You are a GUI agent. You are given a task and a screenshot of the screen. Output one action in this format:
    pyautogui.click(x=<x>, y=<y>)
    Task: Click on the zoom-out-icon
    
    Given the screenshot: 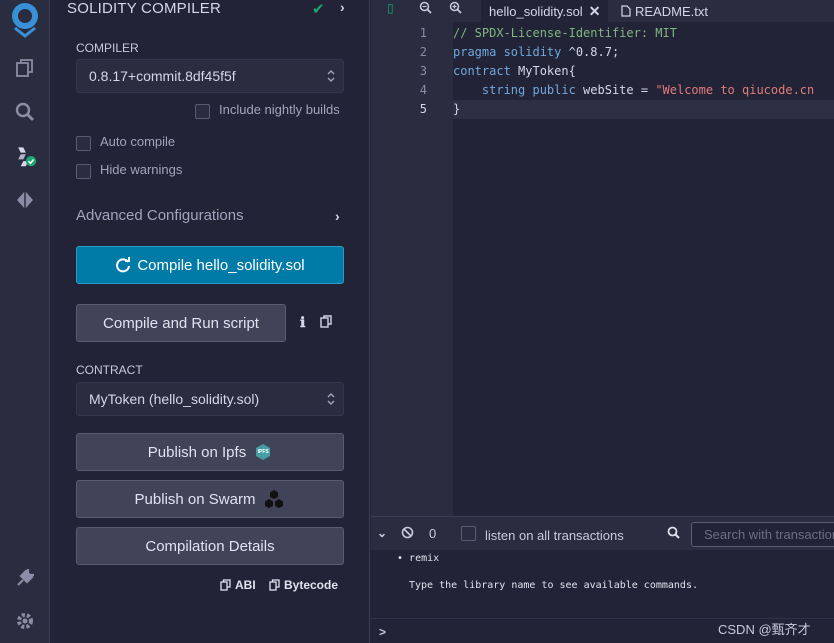 What is the action you would take?
    pyautogui.click(x=425, y=9)
    